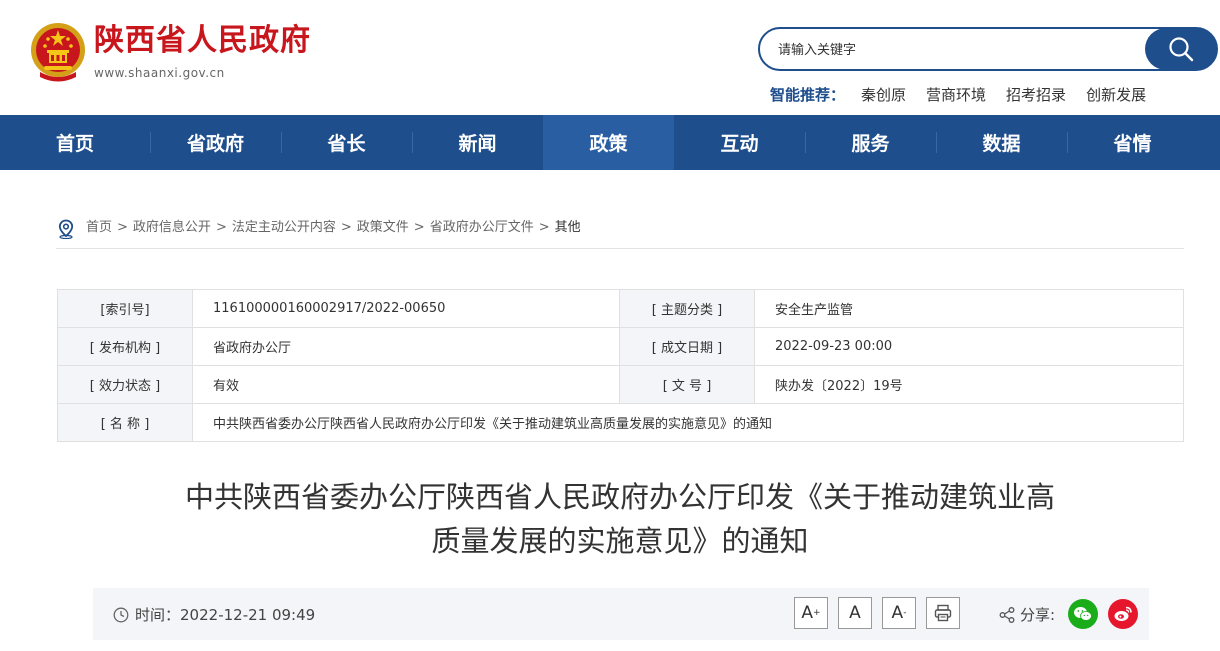  Describe the element at coordinates (969, 308) in the screenshot. I see `topic-value: 安全生产监管` at that location.